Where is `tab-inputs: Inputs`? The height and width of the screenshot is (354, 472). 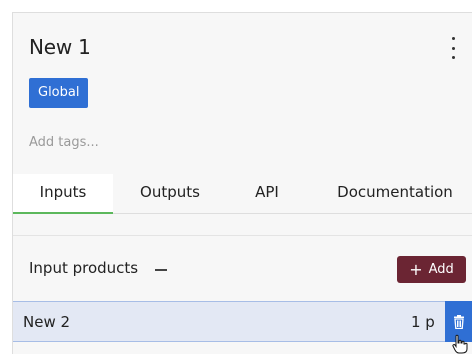 tab-inputs: Inputs is located at coordinates (63, 194).